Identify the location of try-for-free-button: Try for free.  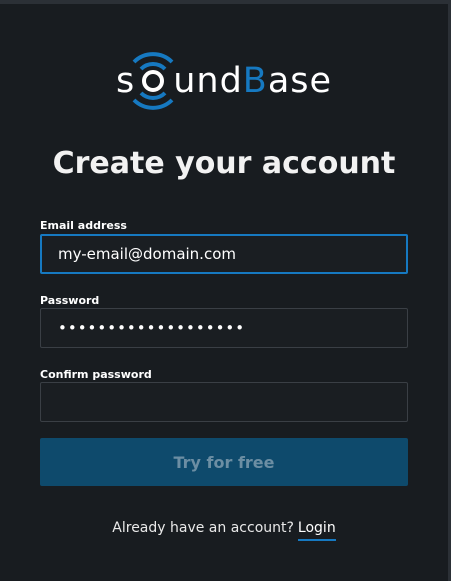
(224, 462).